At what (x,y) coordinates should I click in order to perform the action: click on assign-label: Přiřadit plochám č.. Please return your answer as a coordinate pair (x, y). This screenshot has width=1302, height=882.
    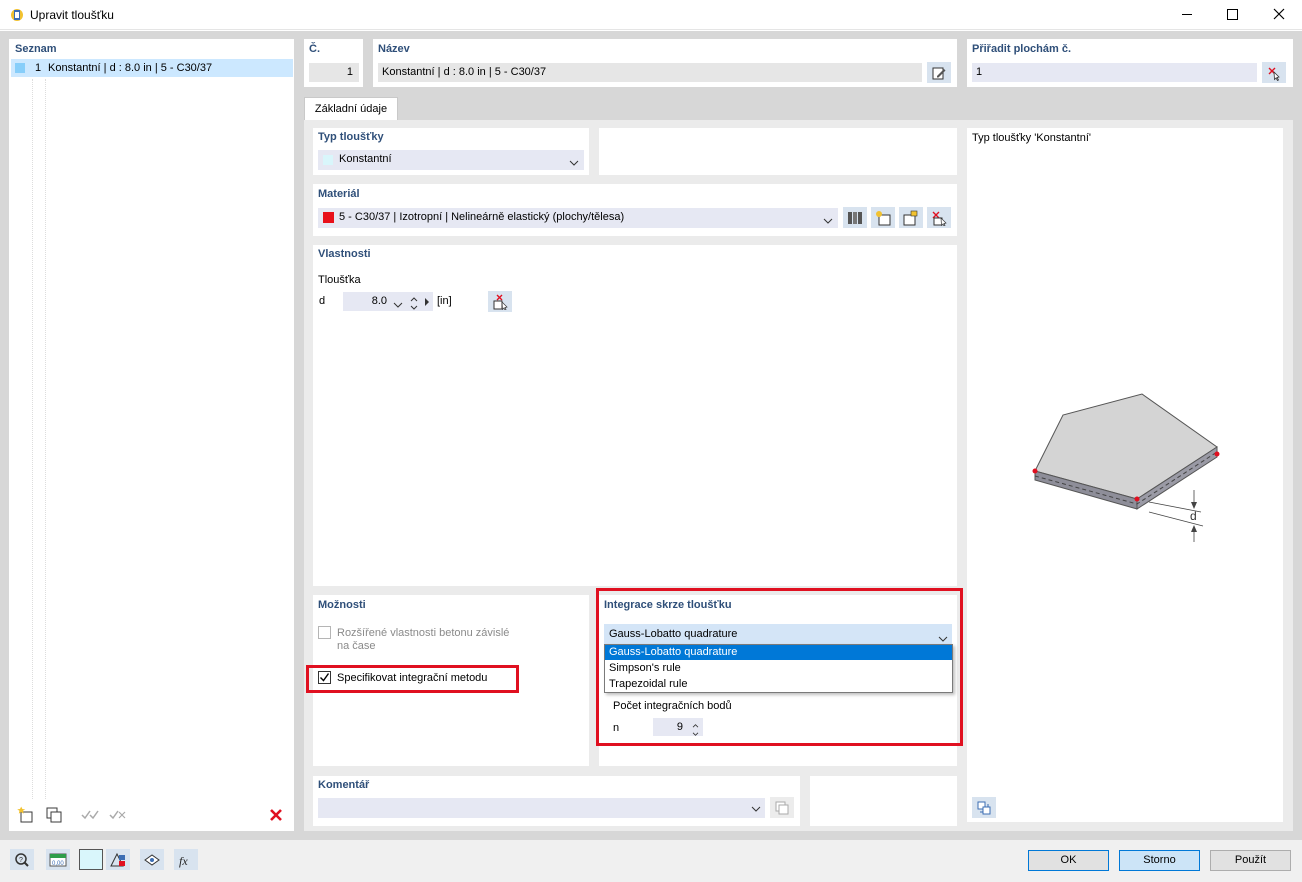
    Looking at the image, I should click on (1022, 49).